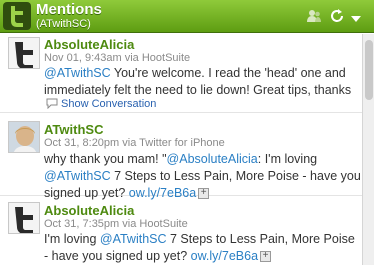 The image size is (374, 265). I want to click on scrollbar-thumb, so click(369, 70).